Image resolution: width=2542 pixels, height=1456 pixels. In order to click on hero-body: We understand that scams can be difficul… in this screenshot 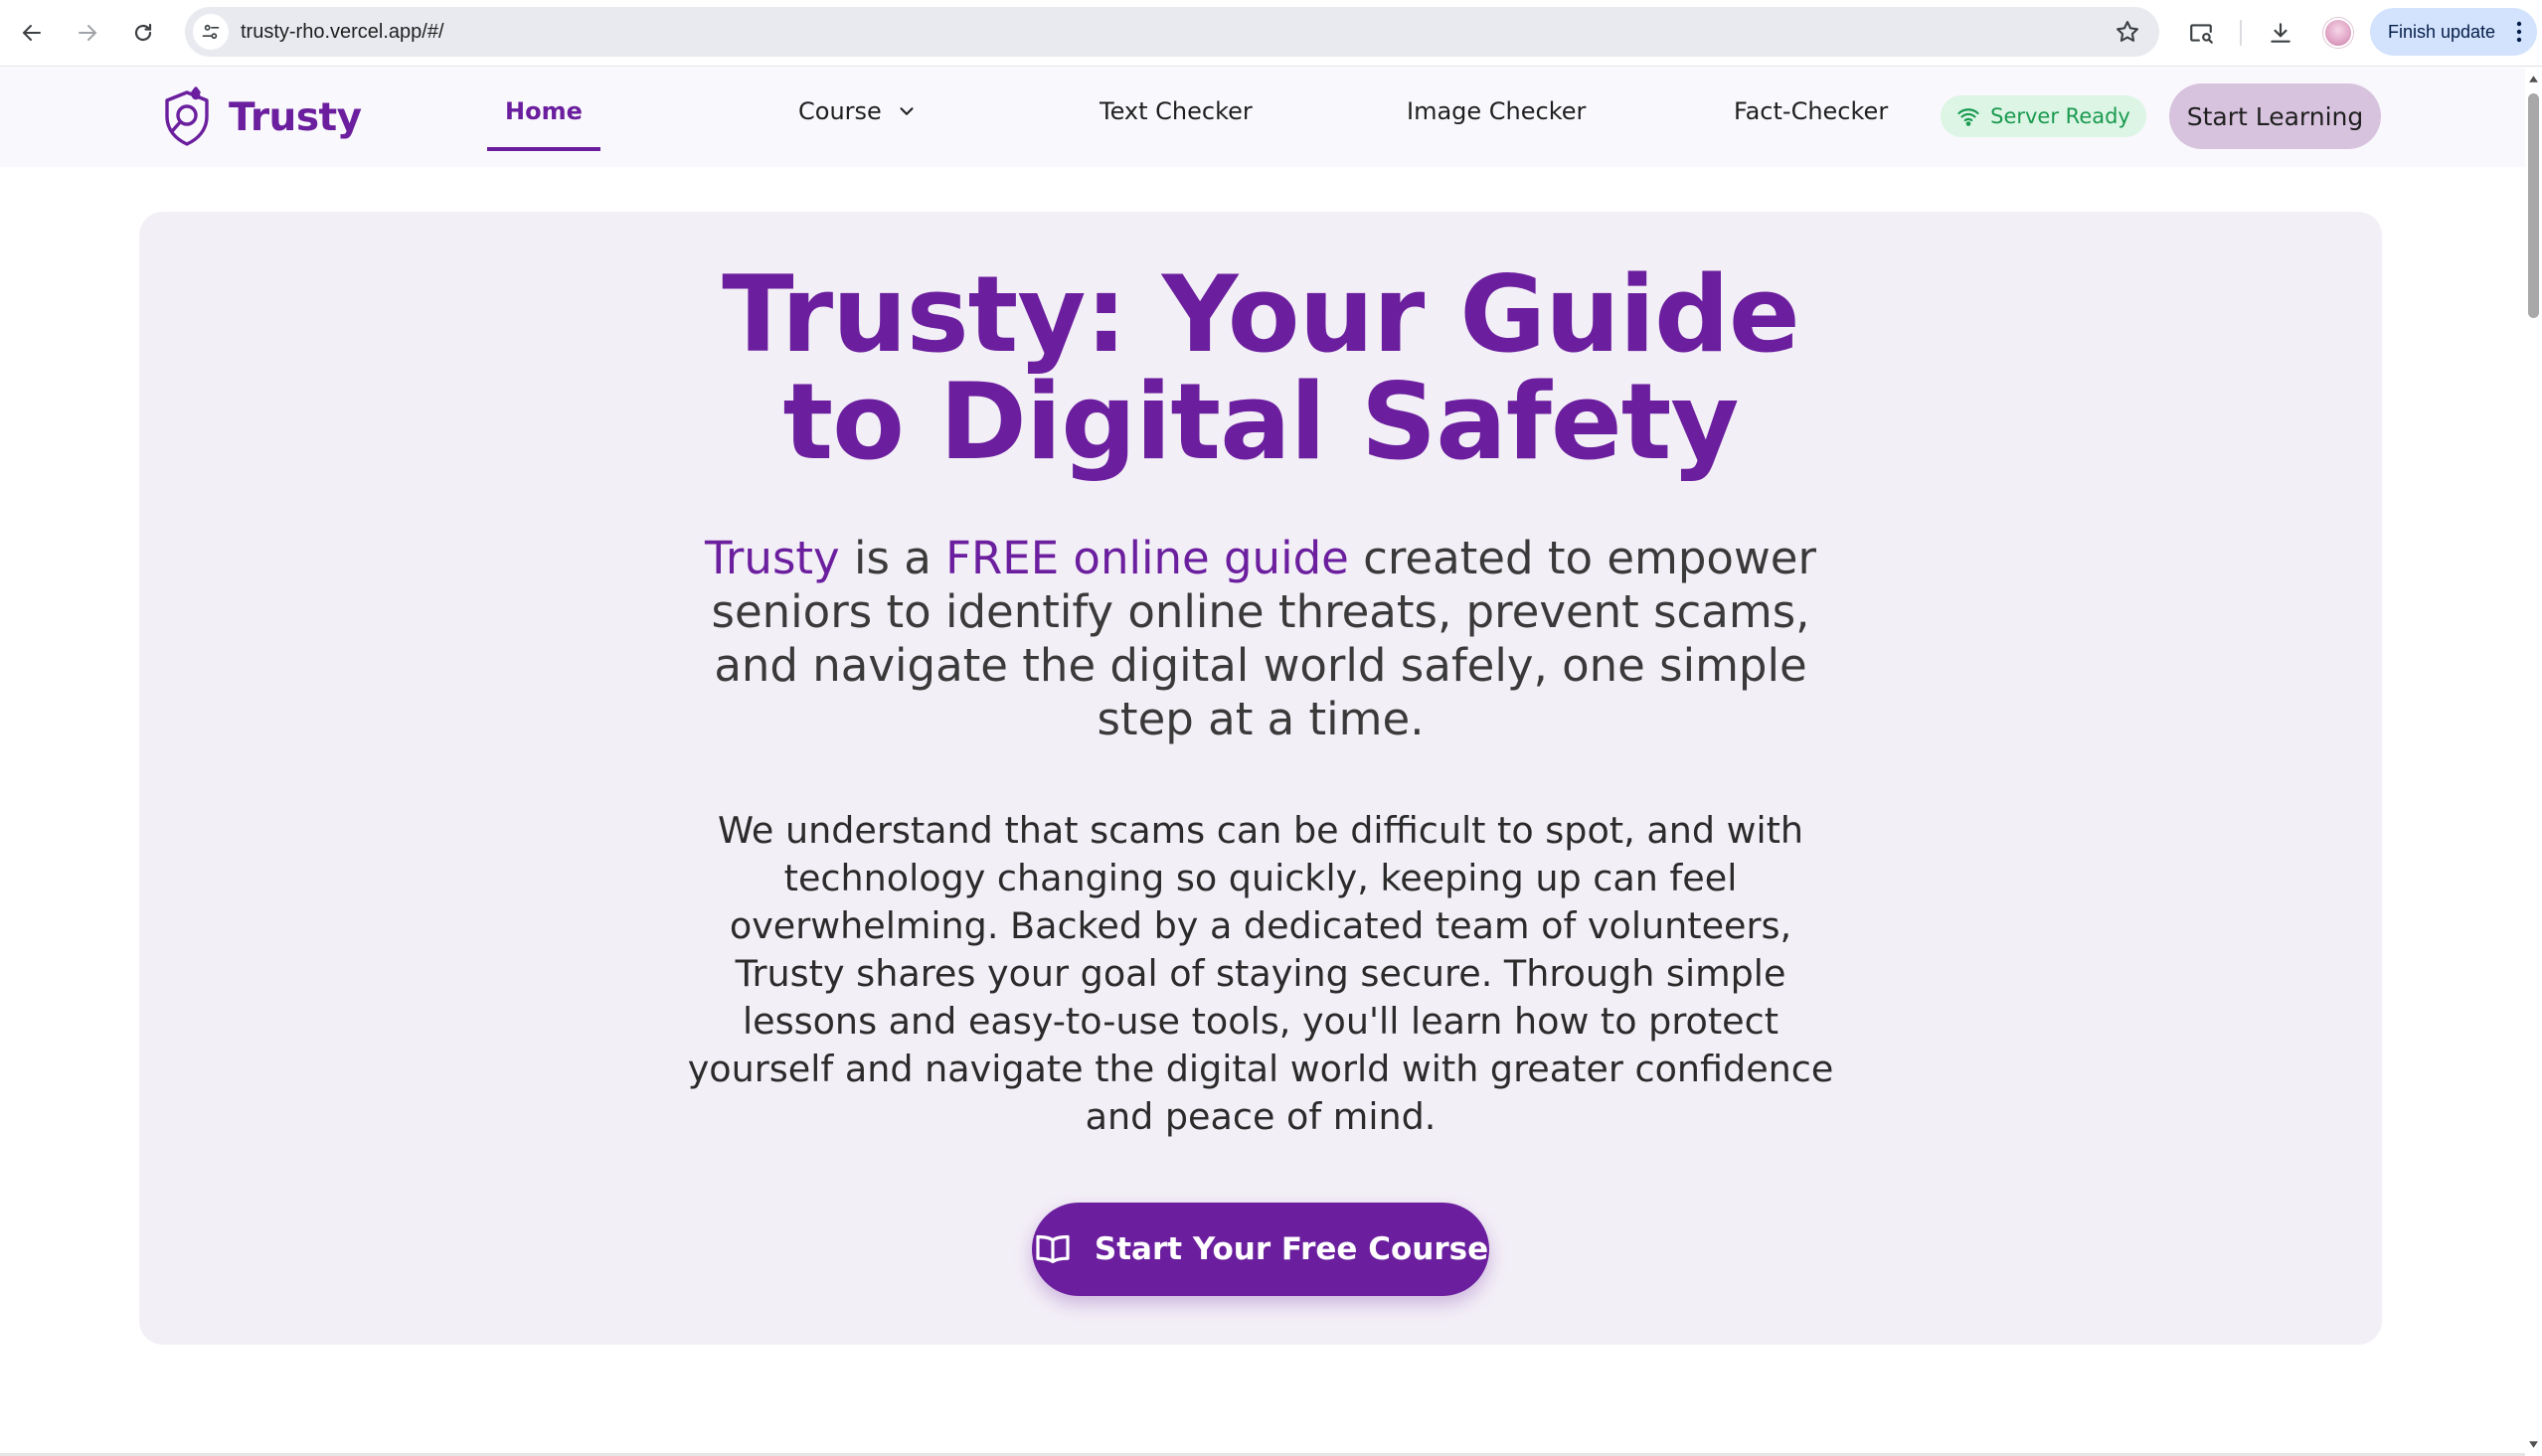, I will do `click(1260, 973)`.